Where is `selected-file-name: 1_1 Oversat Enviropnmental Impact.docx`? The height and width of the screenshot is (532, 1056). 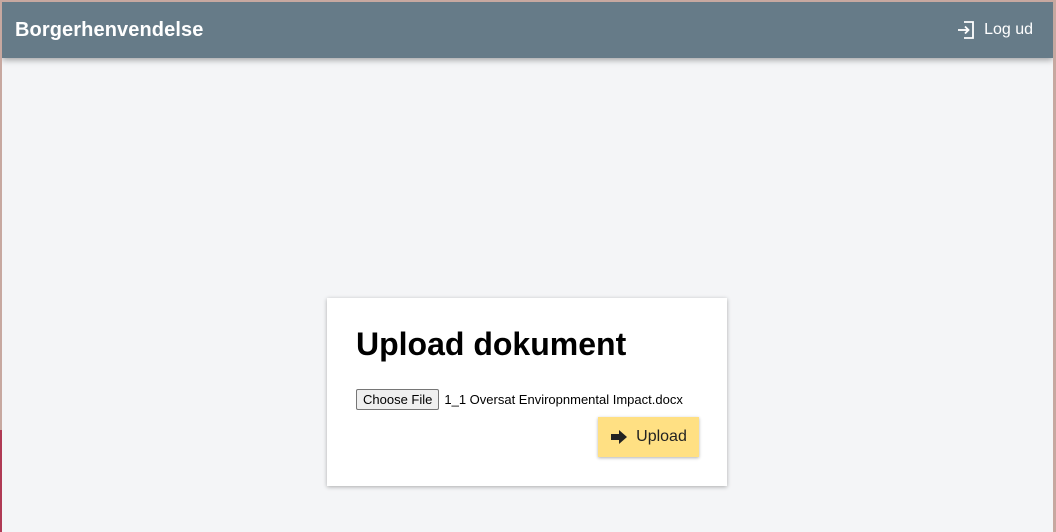 selected-file-name: 1_1 Oversat Enviropnmental Impact.docx is located at coordinates (563, 399).